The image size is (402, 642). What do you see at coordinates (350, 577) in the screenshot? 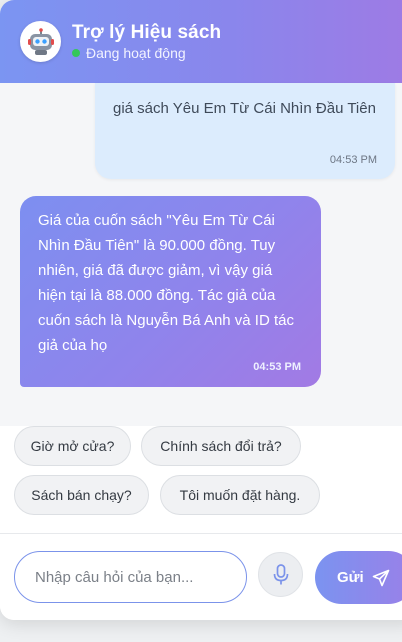
I see `send-button-label: Gửi` at bounding box center [350, 577].